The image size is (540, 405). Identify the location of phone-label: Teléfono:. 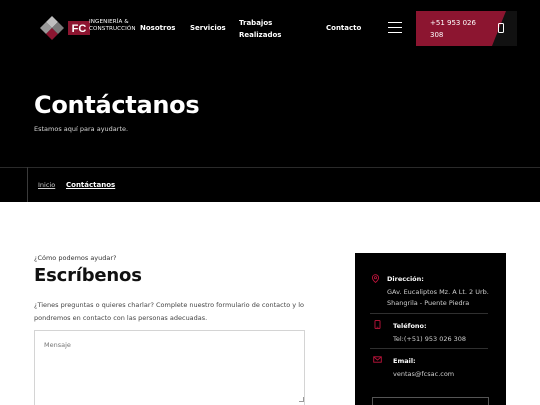
(410, 326).